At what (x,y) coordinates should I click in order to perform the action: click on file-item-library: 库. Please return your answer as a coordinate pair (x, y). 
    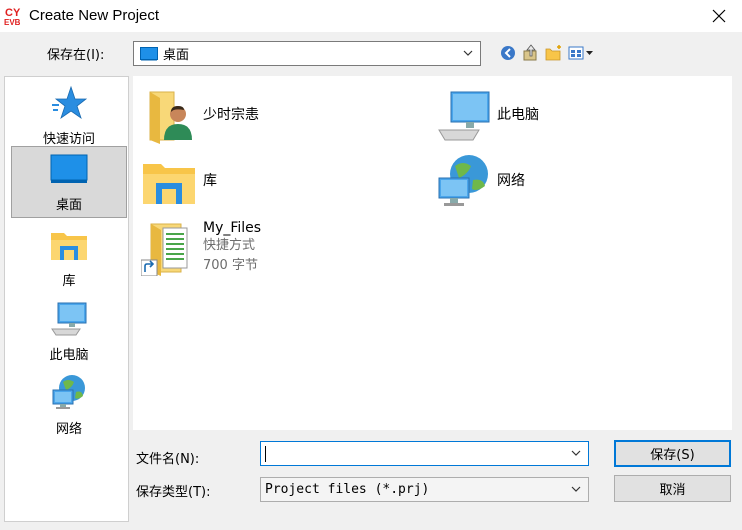
    Looking at the image, I should click on (179, 182).